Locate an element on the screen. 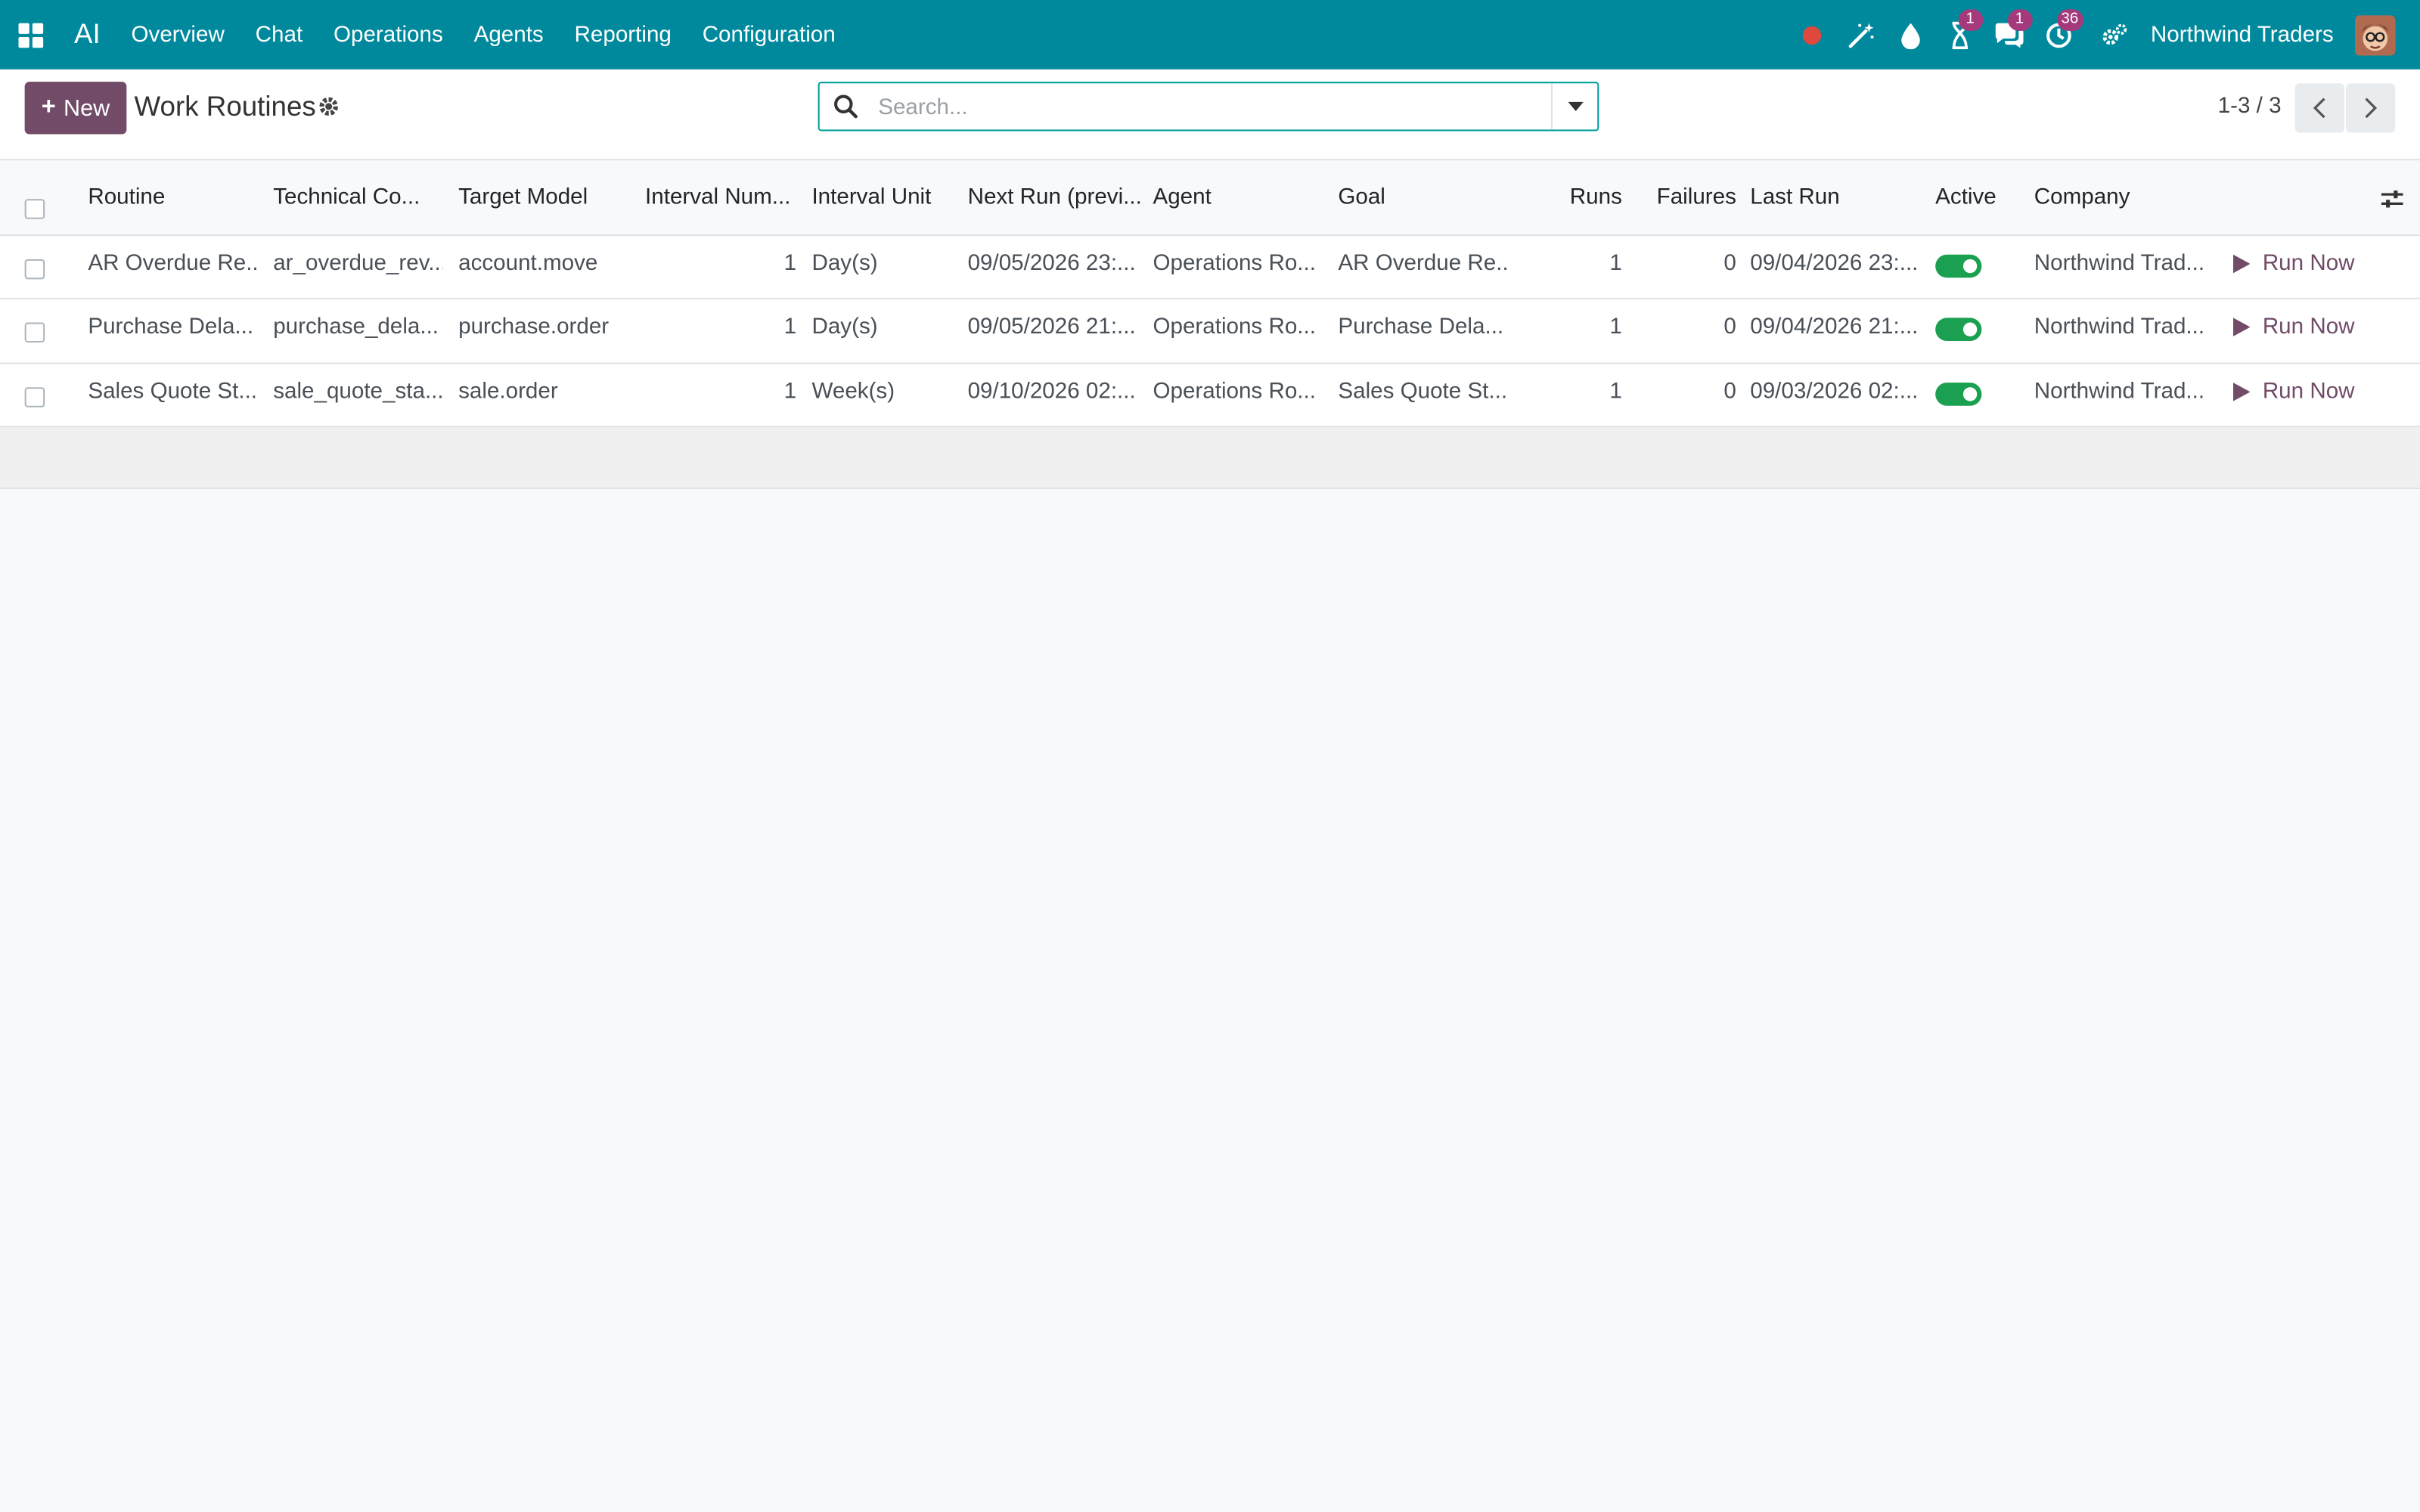 The width and height of the screenshot is (2420, 1512). new-button: + New is located at coordinates (75, 109).